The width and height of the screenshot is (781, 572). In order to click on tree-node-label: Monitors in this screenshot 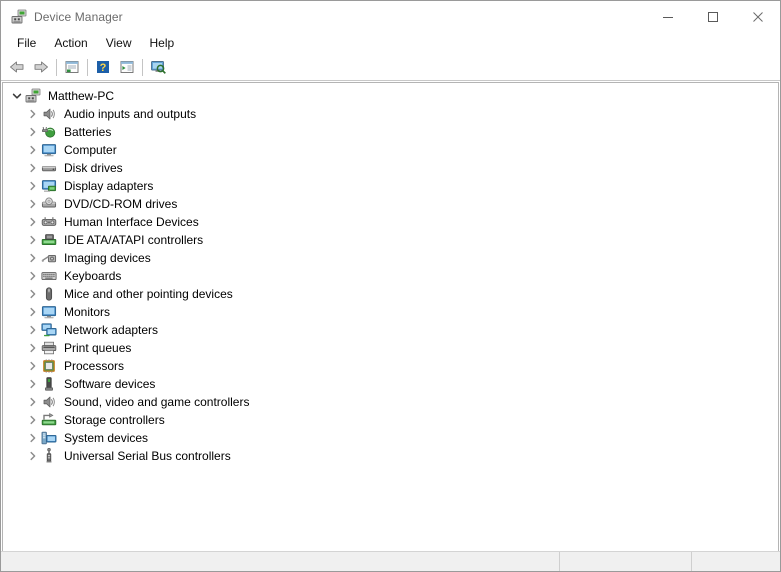, I will do `click(87, 312)`.